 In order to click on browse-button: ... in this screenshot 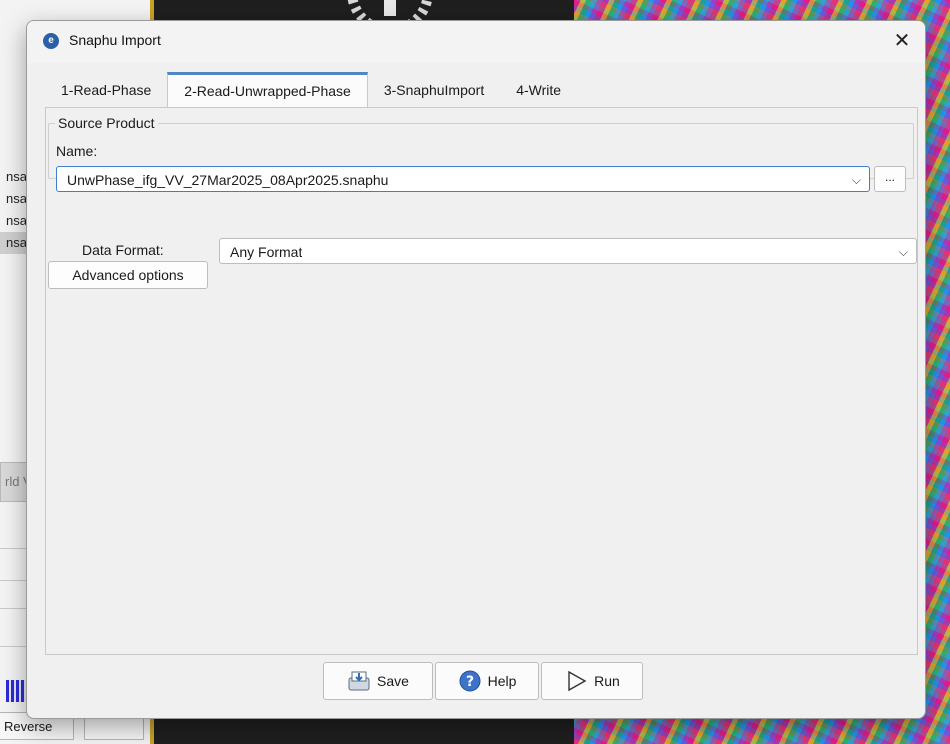, I will do `click(890, 179)`.